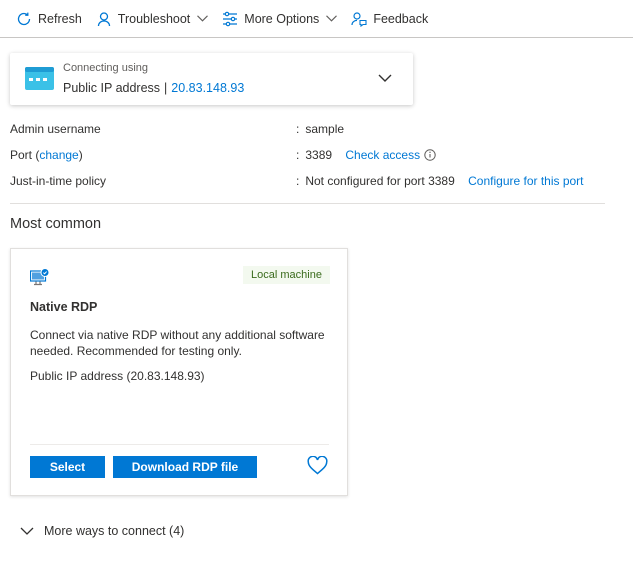  I want to click on feedback-button: Feedback, so click(389, 19).